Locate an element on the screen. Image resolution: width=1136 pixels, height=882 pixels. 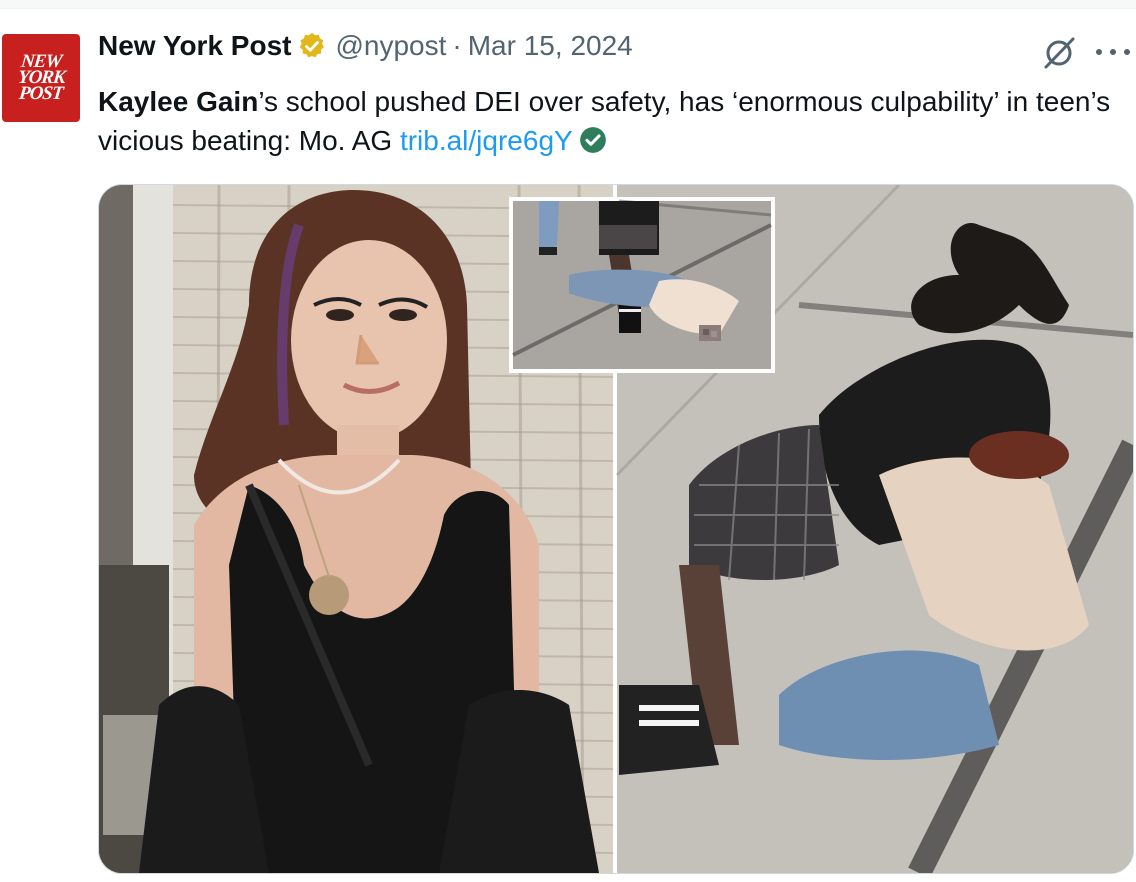
tweet-date: Mar 15, 2024 is located at coordinates (550, 46).